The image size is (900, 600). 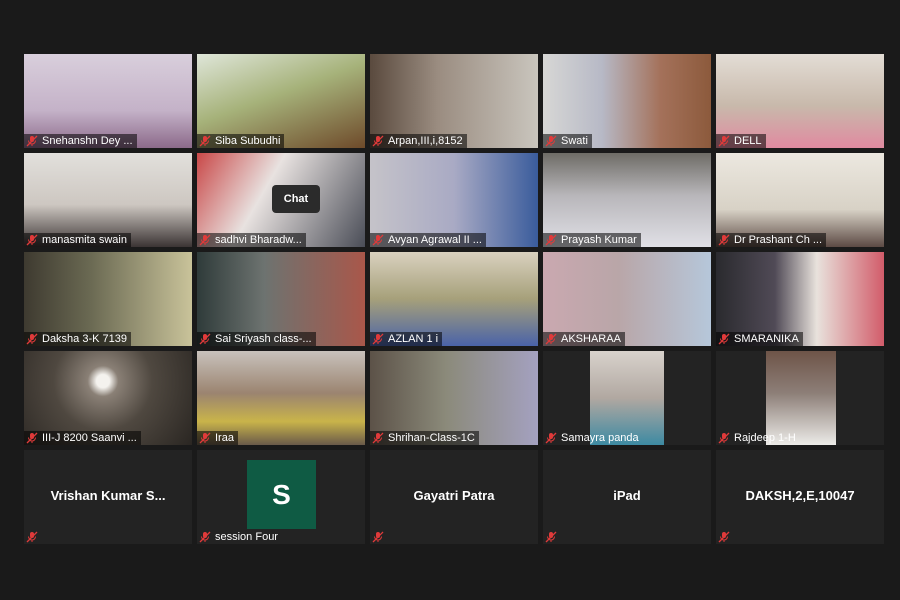 What do you see at coordinates (281, 398) in the screenshot?
I see `participant-tile: Iraa` at bounding box center [281, 398].